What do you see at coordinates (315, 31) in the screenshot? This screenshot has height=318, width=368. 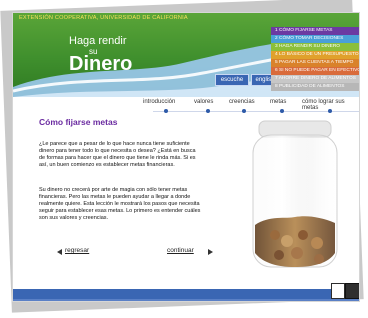 I see `menu-item-1: 1 CÓMO FIJARSE METAS` at bounding box center [315, 31].